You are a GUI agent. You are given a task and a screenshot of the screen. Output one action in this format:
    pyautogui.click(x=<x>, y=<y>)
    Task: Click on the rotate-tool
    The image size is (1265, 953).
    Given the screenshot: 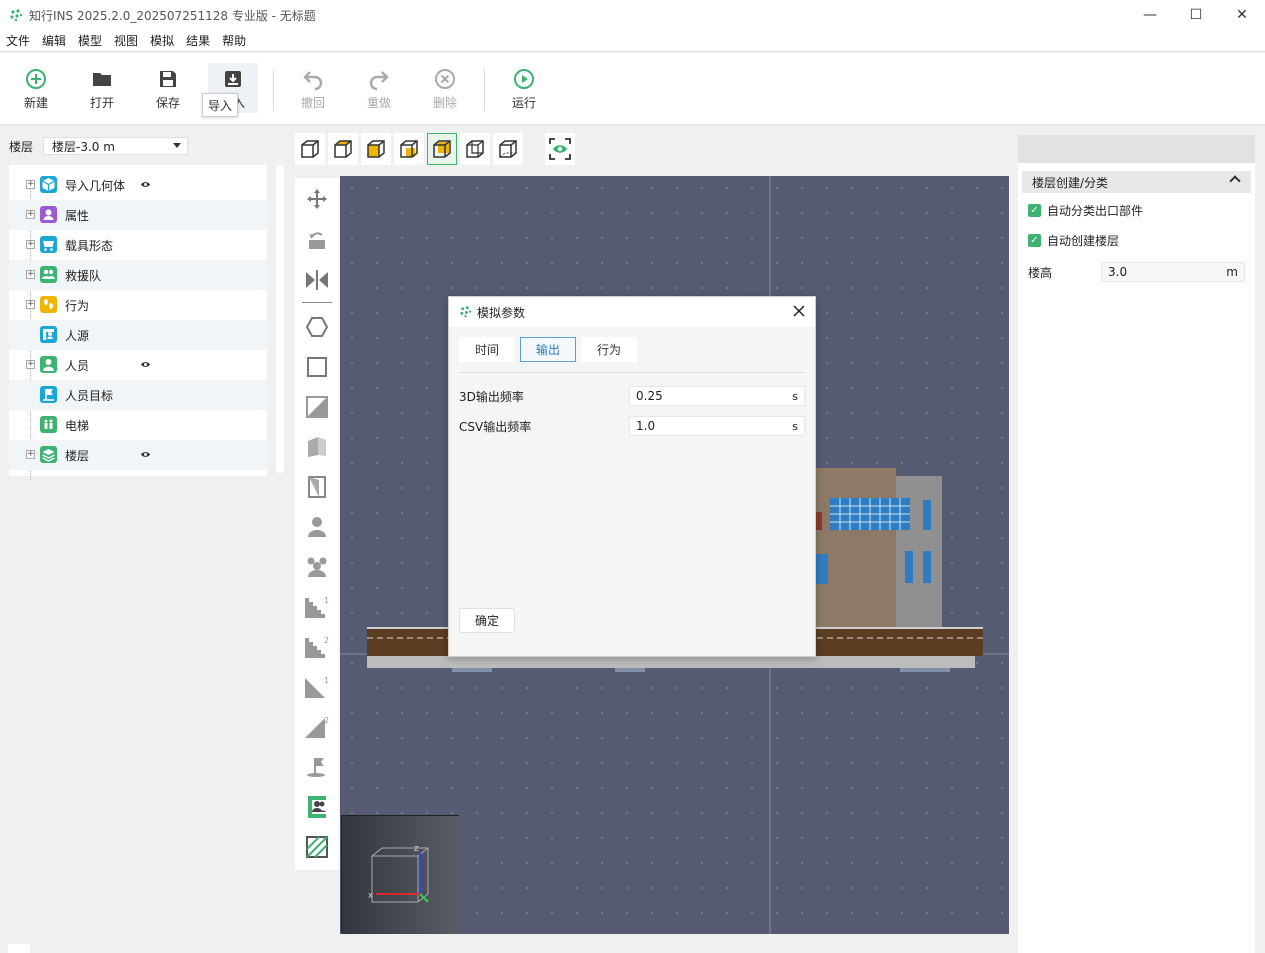 What is the action you would take?
    pyautogui.click(x=317, y=240)
    